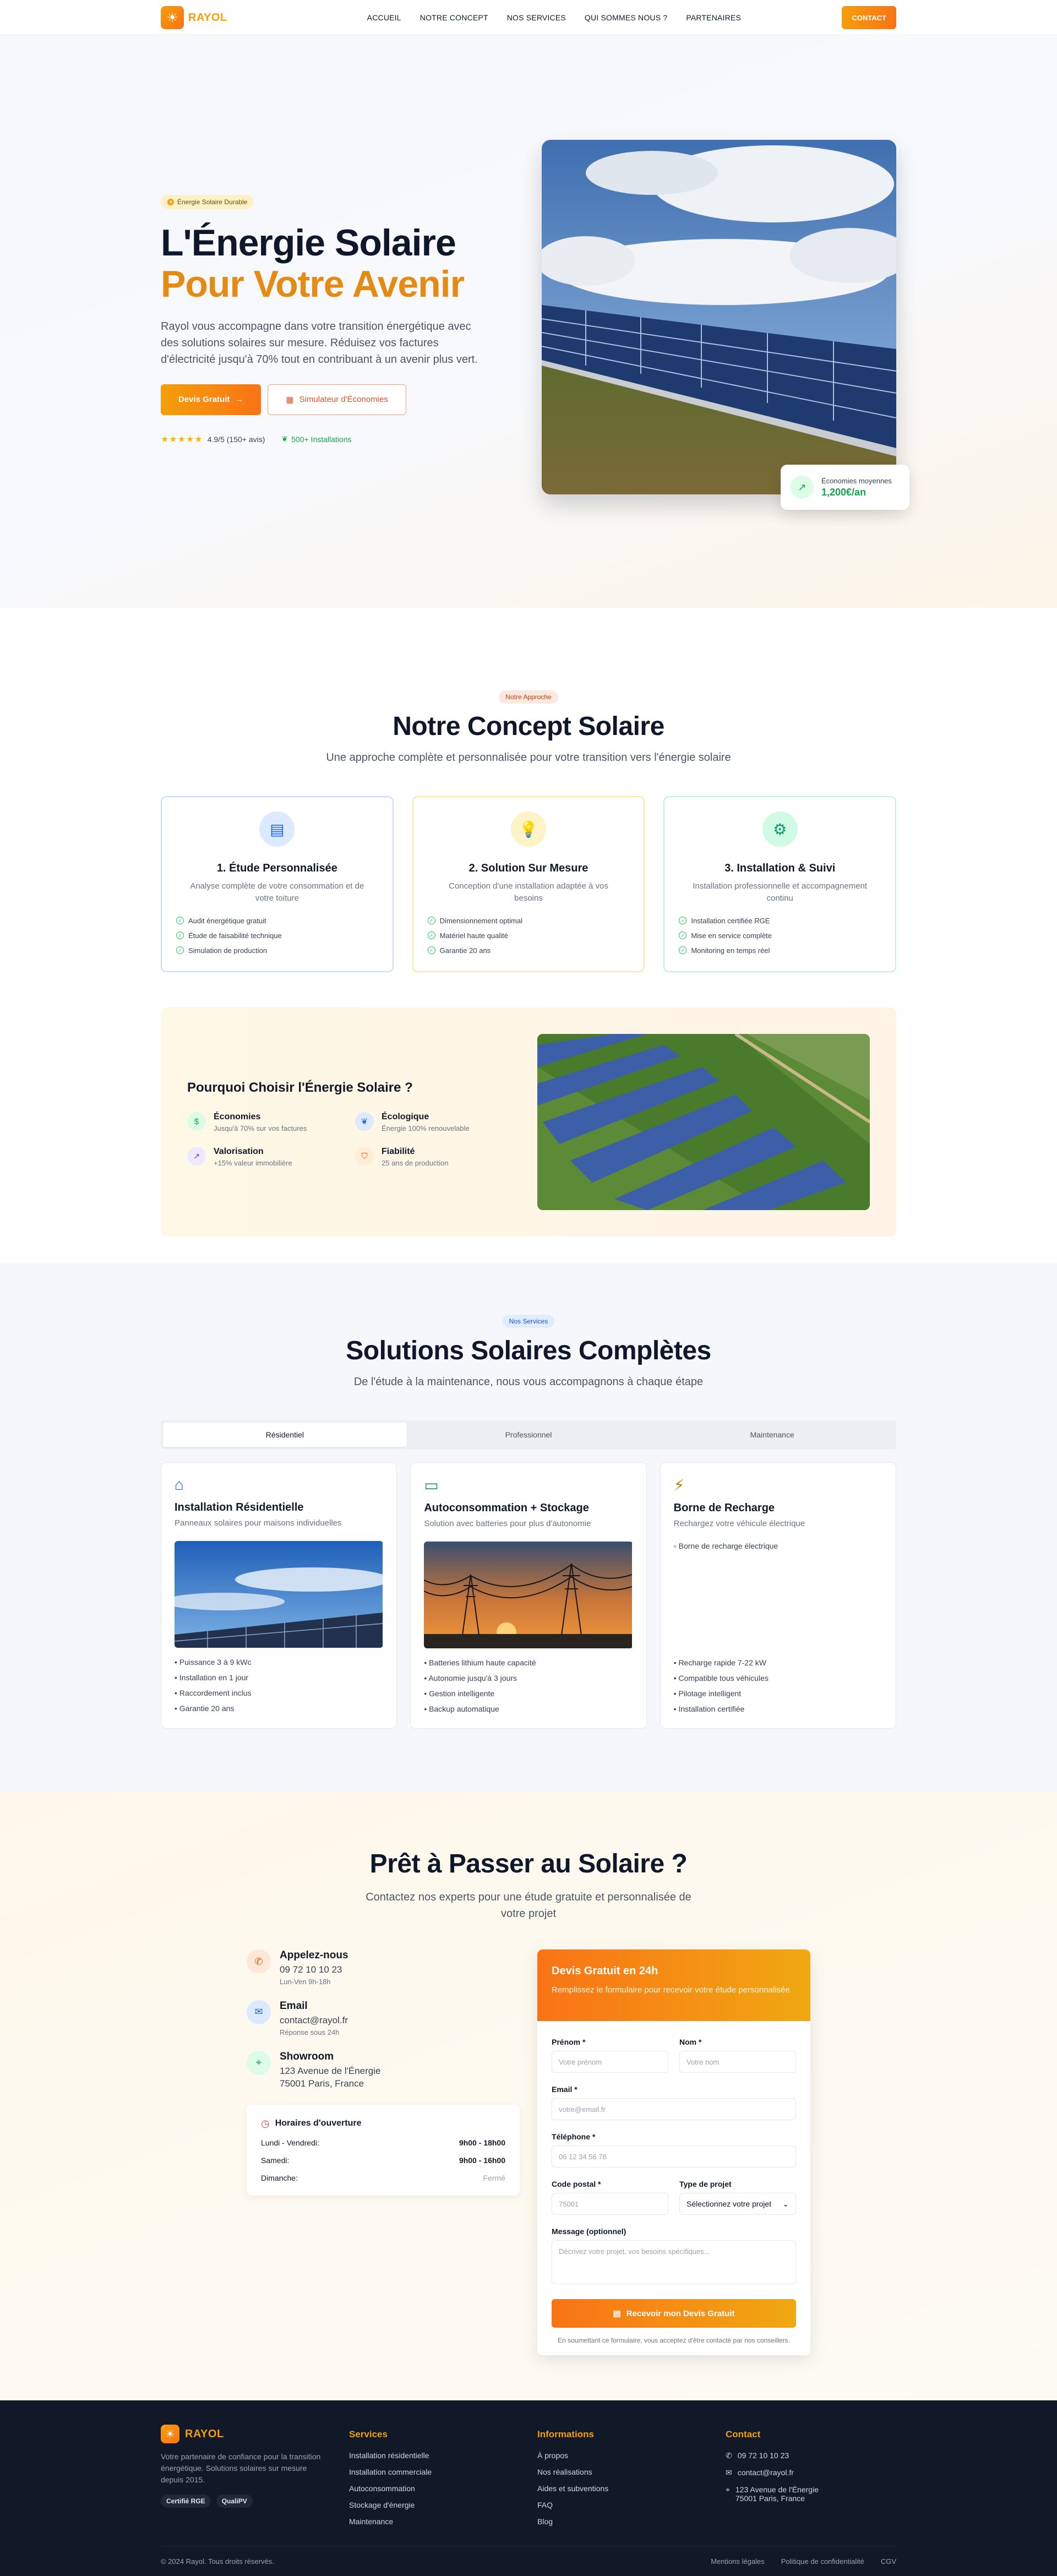 The height and width of the screenshot is (2576, 1057). I want to click on tab-residential: Résidentiel, so click(285, 1435).